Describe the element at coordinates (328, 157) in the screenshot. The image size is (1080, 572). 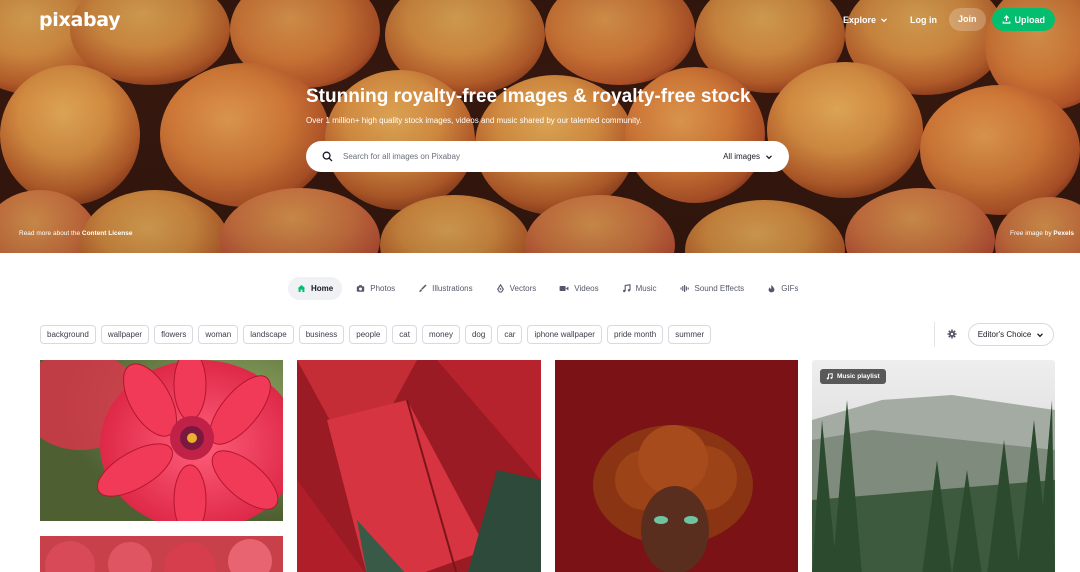
I see `search-icon` at that location.